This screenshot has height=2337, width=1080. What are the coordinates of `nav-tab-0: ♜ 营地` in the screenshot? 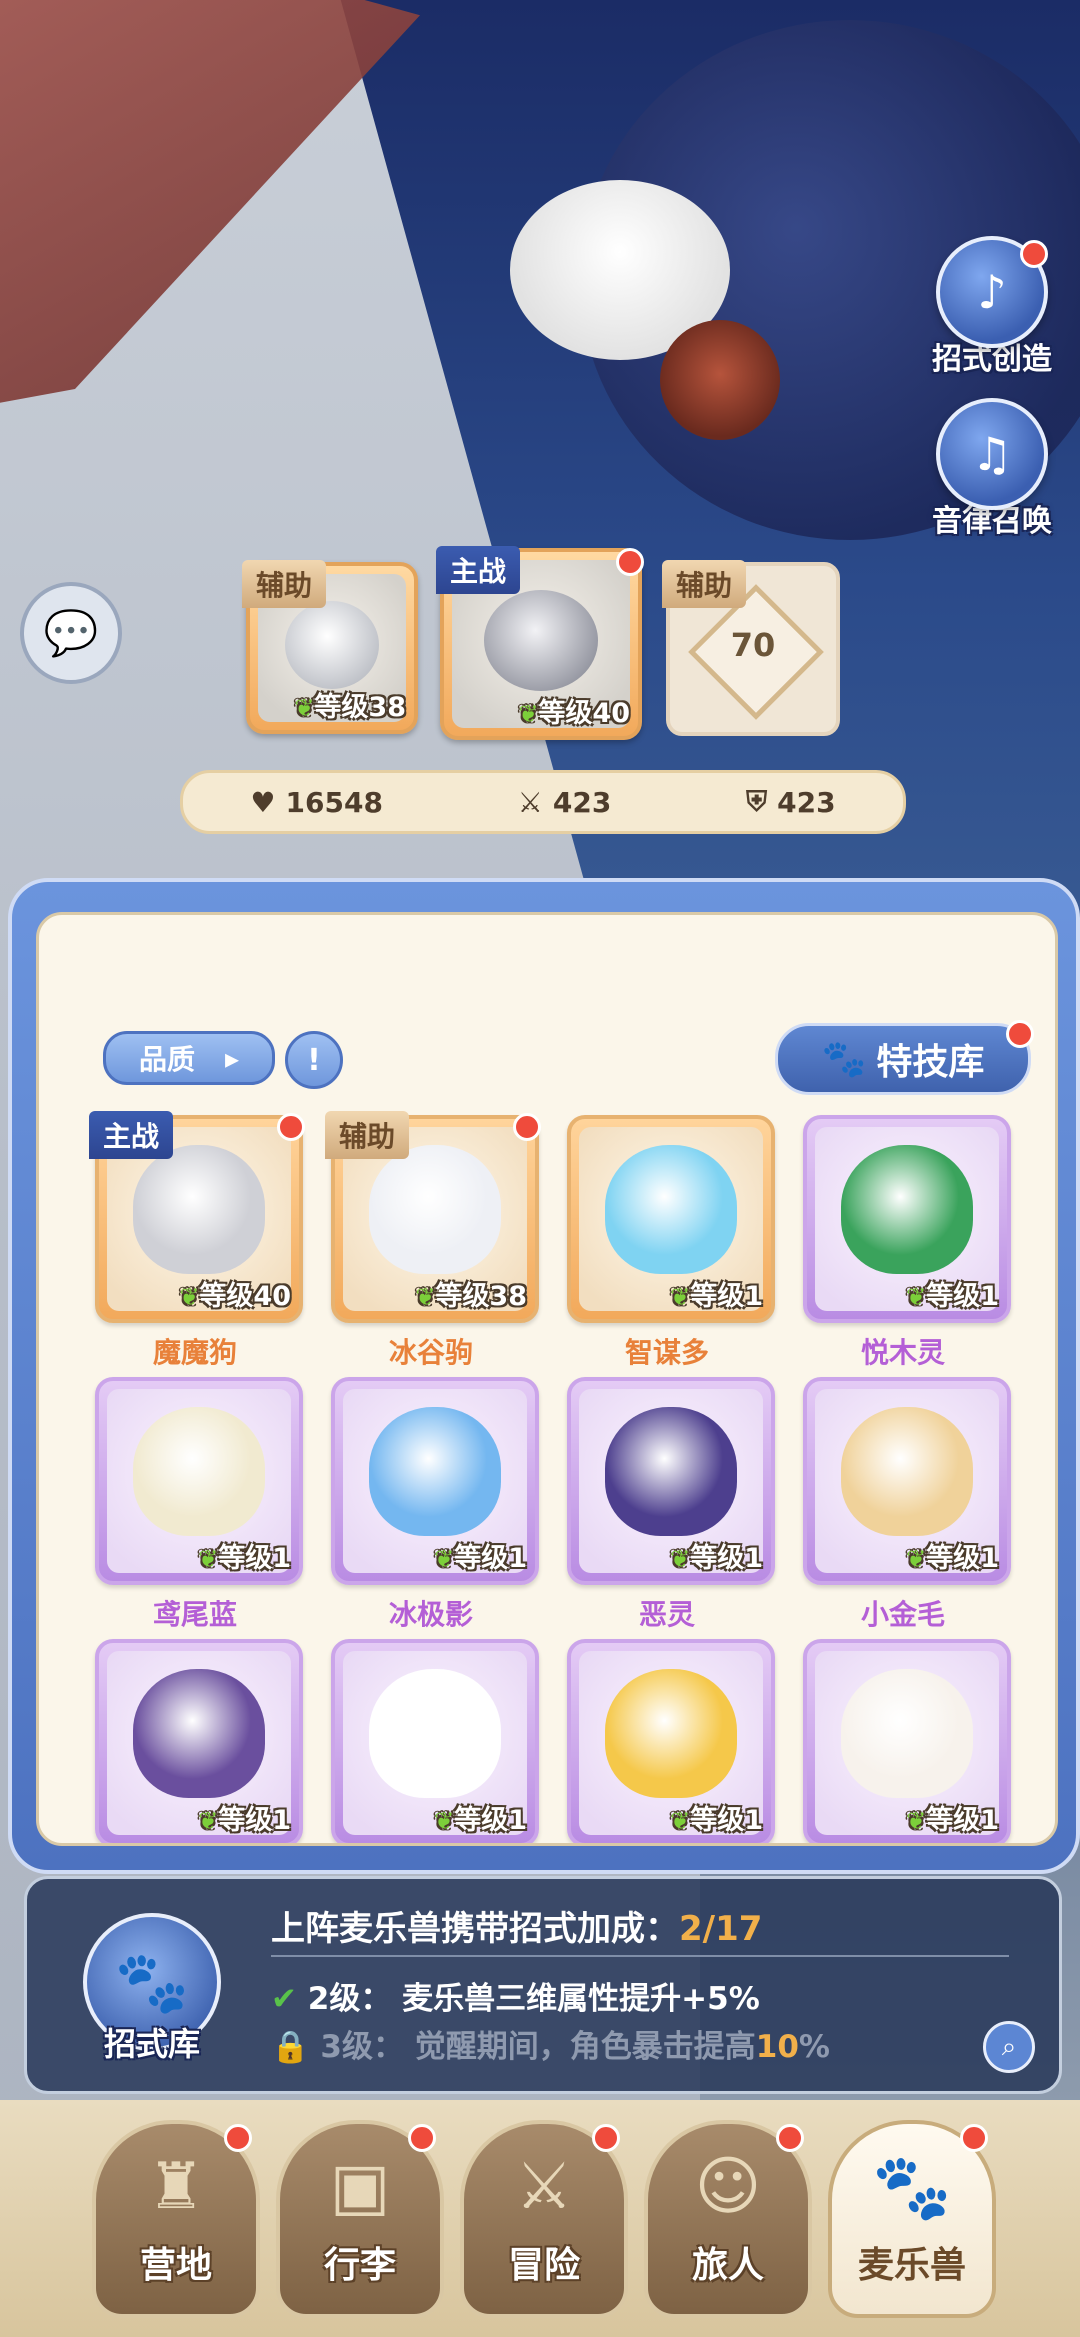 It's located at (176, 2219).